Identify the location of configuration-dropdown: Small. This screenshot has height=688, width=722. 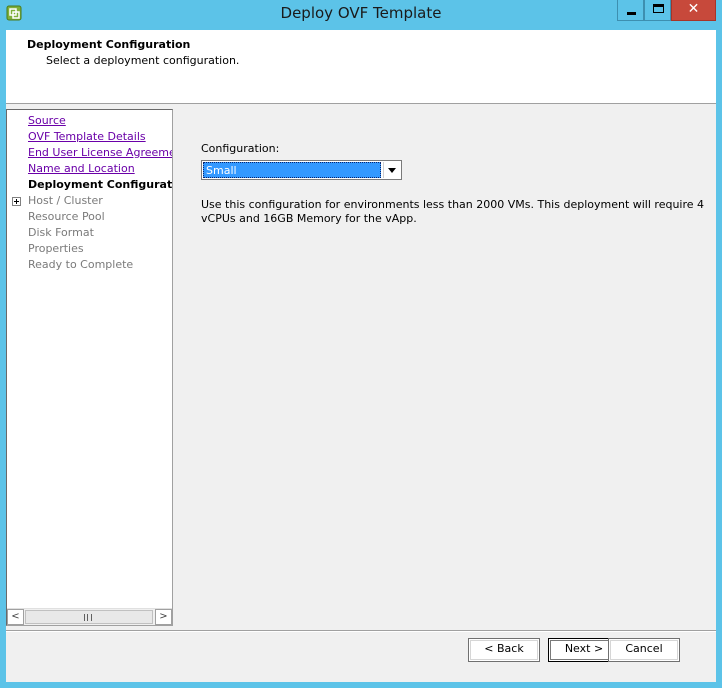
(301, 170).